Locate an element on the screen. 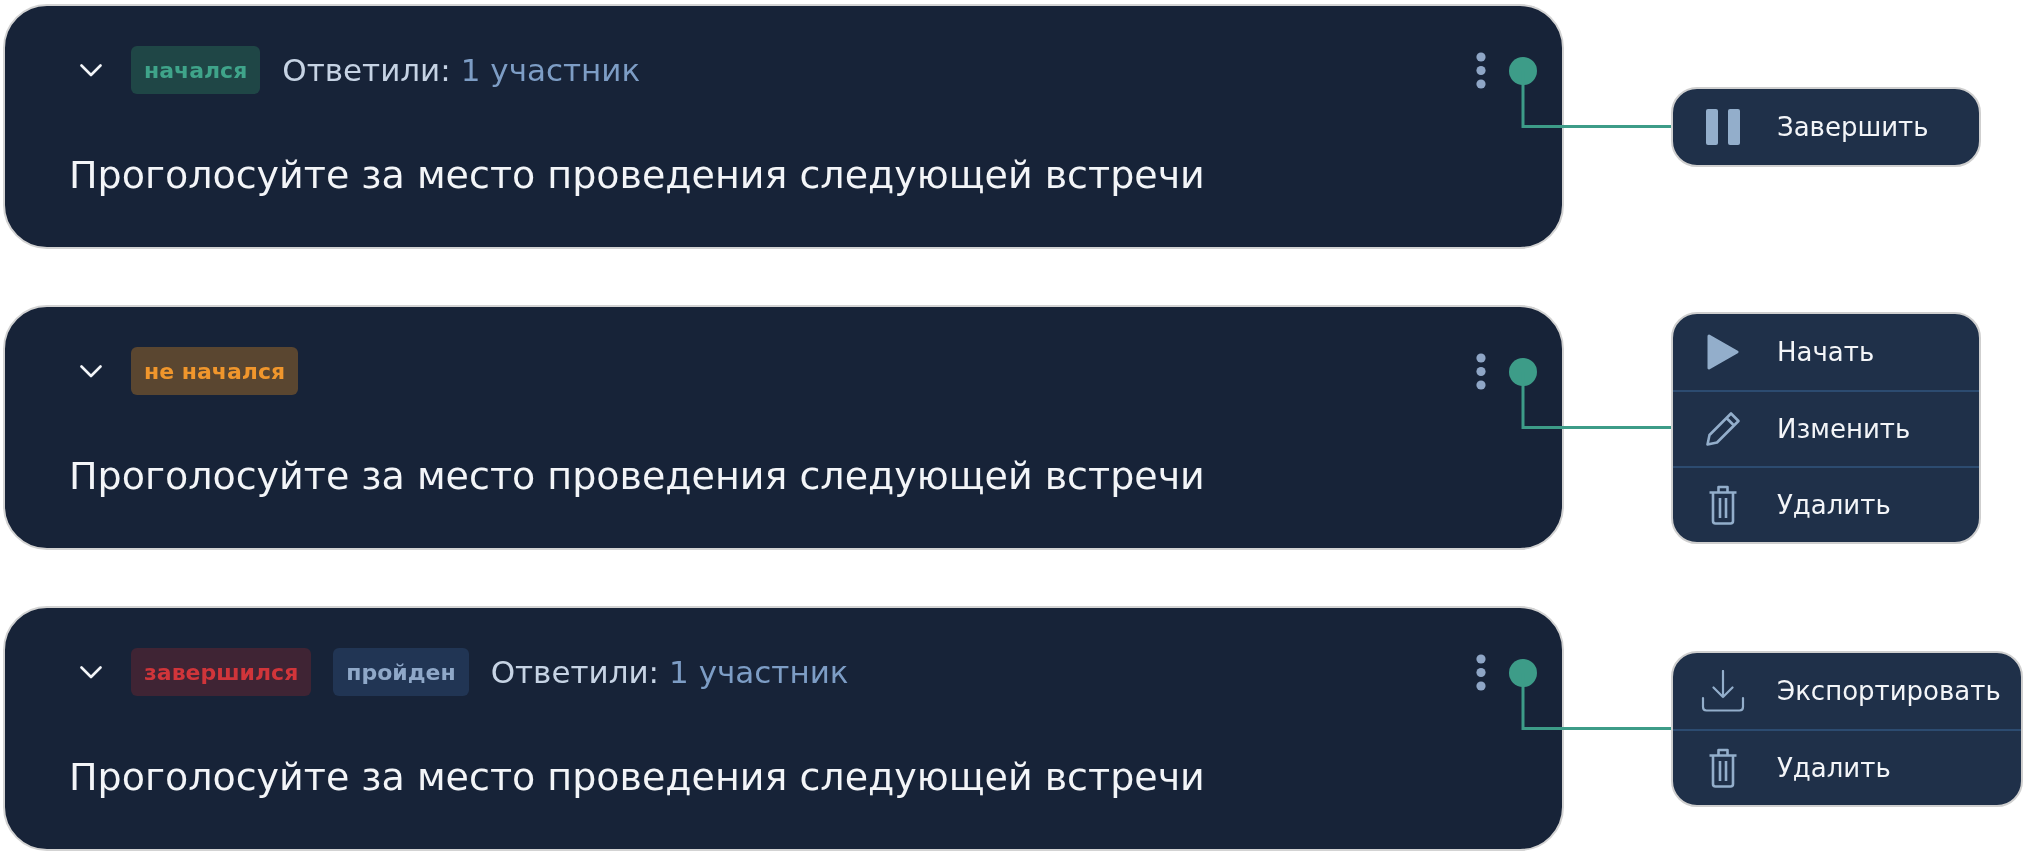 The width and height of the screenshot is (2023, 858). menu-item: Изменить is located at coordinates (1826, 427).